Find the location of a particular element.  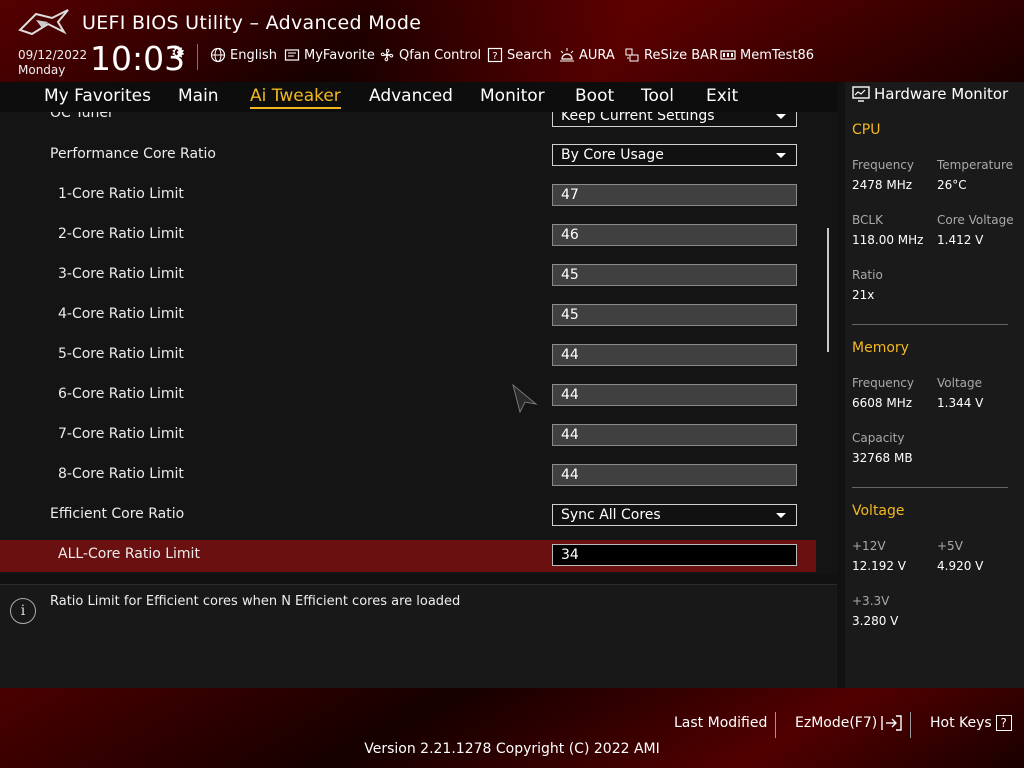

tab-tool: Tool is located at coordinates (657, 96).